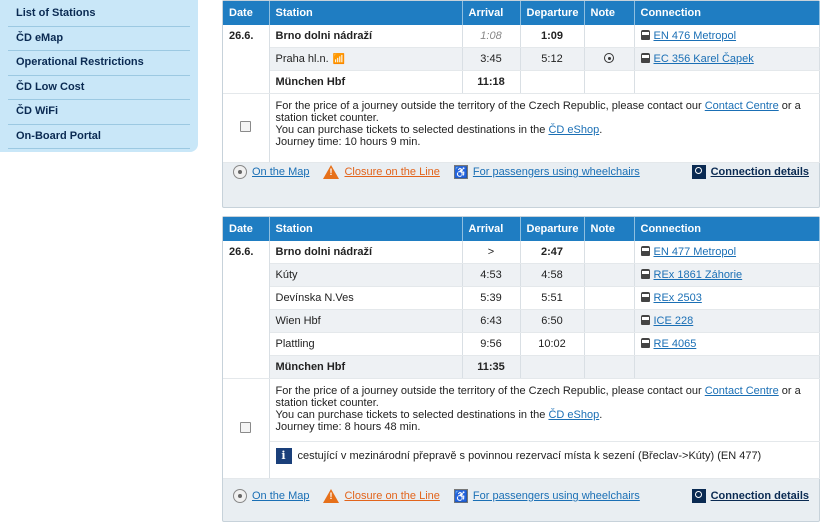 Image resolution: width=820 pixels, height=522 pixels. Describe the element at coordinates (99, 14) in the screenshot. I see `sidebar-item-list-of-stations: List of Stations` at that location.